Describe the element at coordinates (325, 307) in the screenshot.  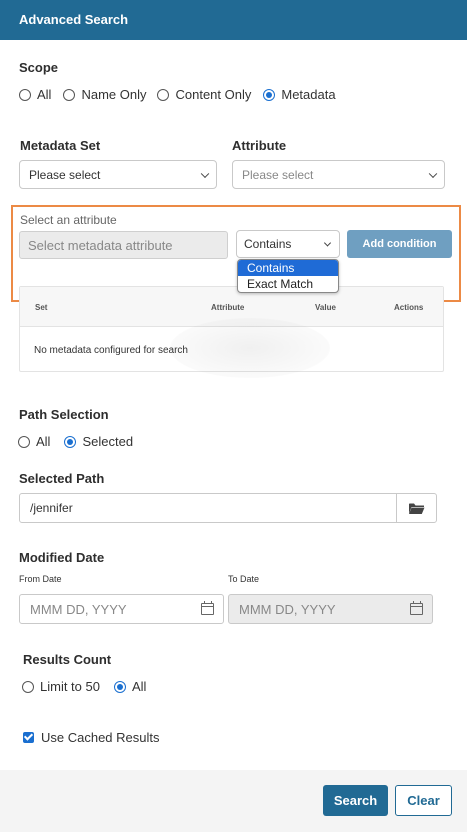
I see `column-header-value: Value` at that location.